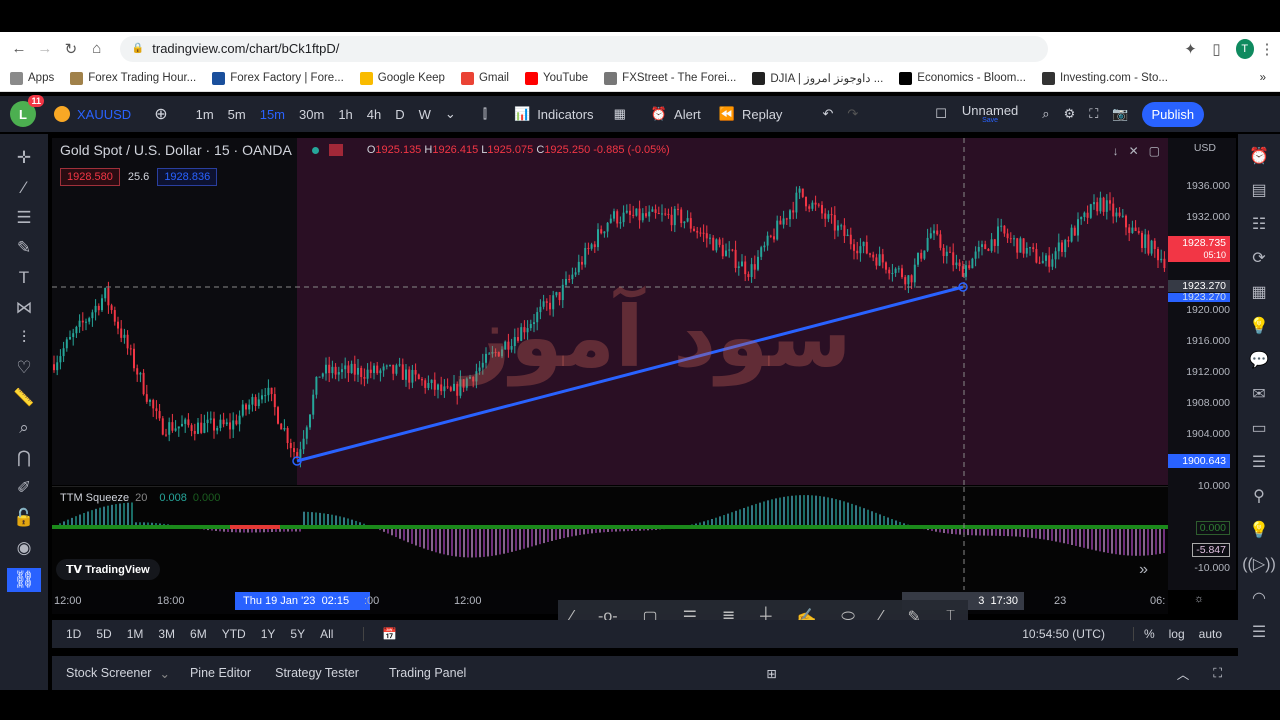  Describe the element at coordinates (1259, 564) in the screenshot. I see `bulb-icon: ((▷))` at that location.